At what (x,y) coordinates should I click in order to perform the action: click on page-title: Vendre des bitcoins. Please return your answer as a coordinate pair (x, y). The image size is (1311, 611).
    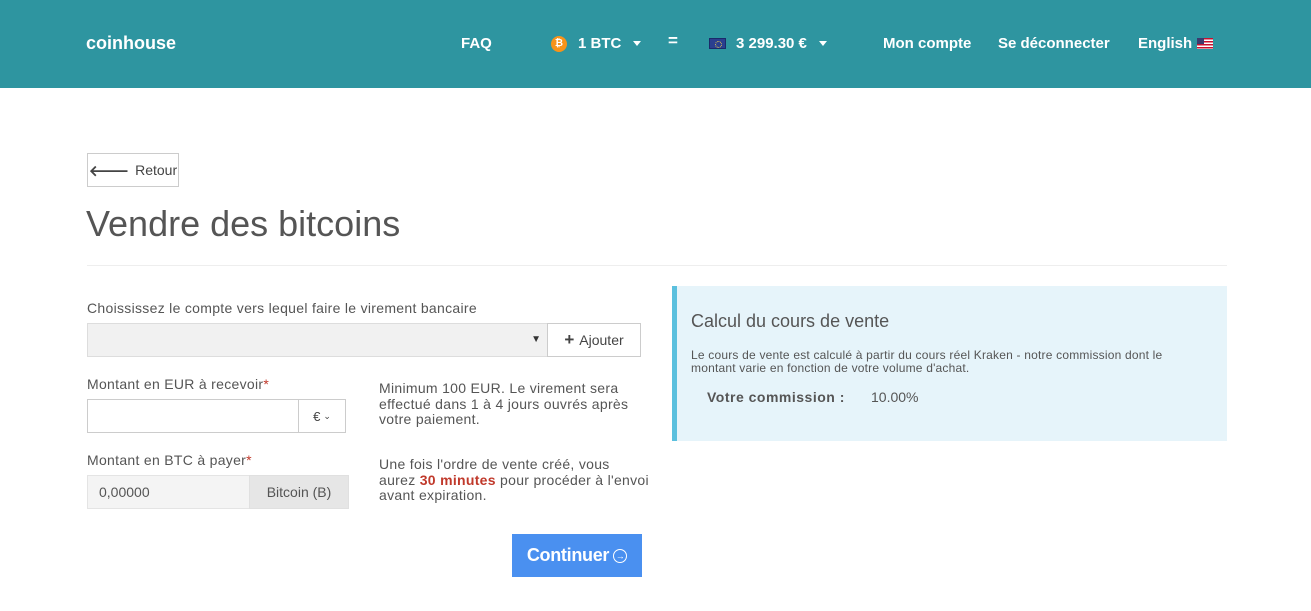
    Looking at the image, I should click on (243, 223).